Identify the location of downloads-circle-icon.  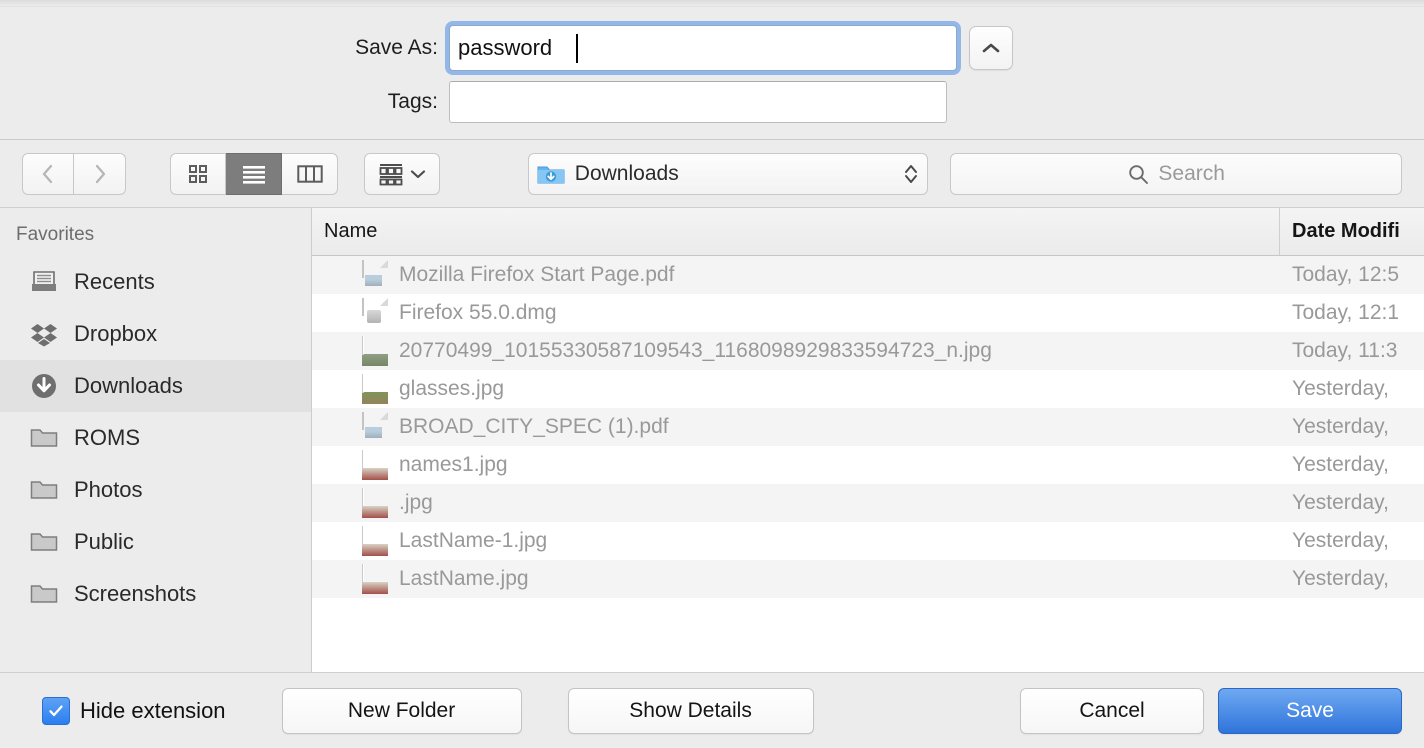
(47, 386).